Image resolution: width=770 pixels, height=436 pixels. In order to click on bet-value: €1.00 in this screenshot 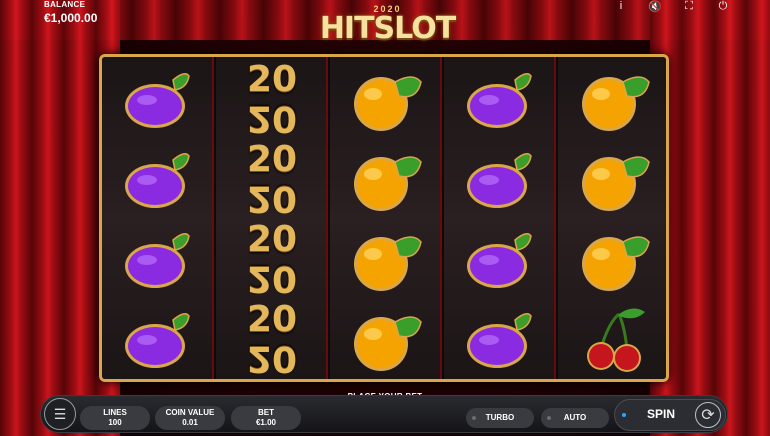, I will do `click(266, 422)`.